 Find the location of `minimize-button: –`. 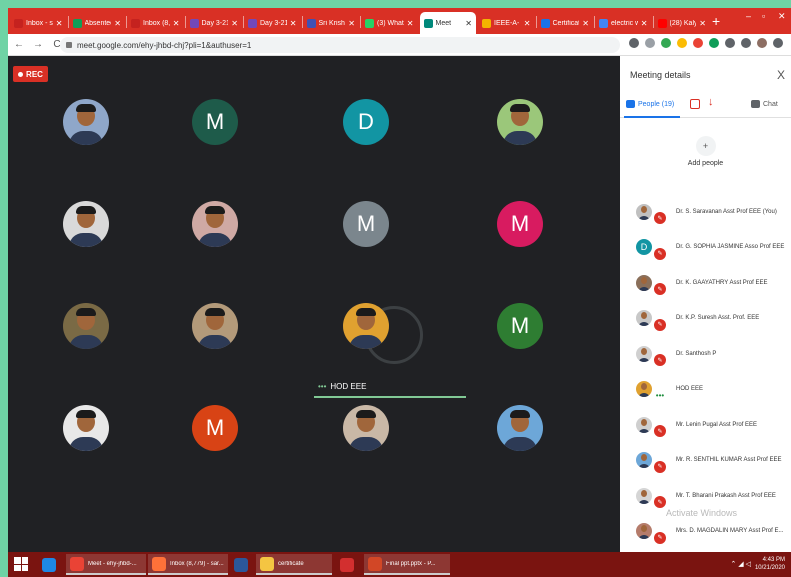

minimize-button: – is located at coordinates (748, 16).